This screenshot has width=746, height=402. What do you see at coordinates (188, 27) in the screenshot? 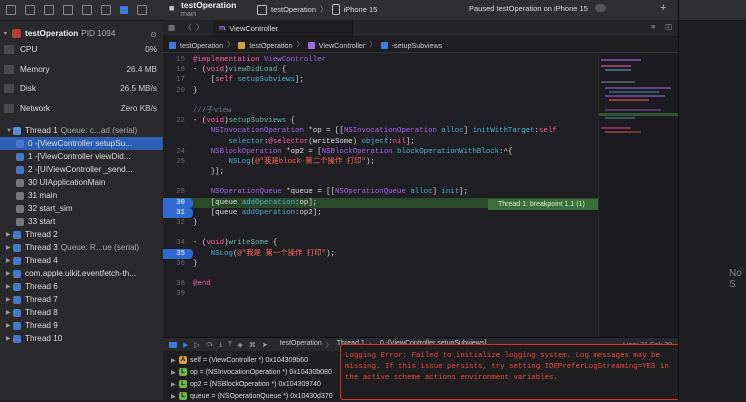
I see `back-icon: 〈` at bounding box center [188, 27].